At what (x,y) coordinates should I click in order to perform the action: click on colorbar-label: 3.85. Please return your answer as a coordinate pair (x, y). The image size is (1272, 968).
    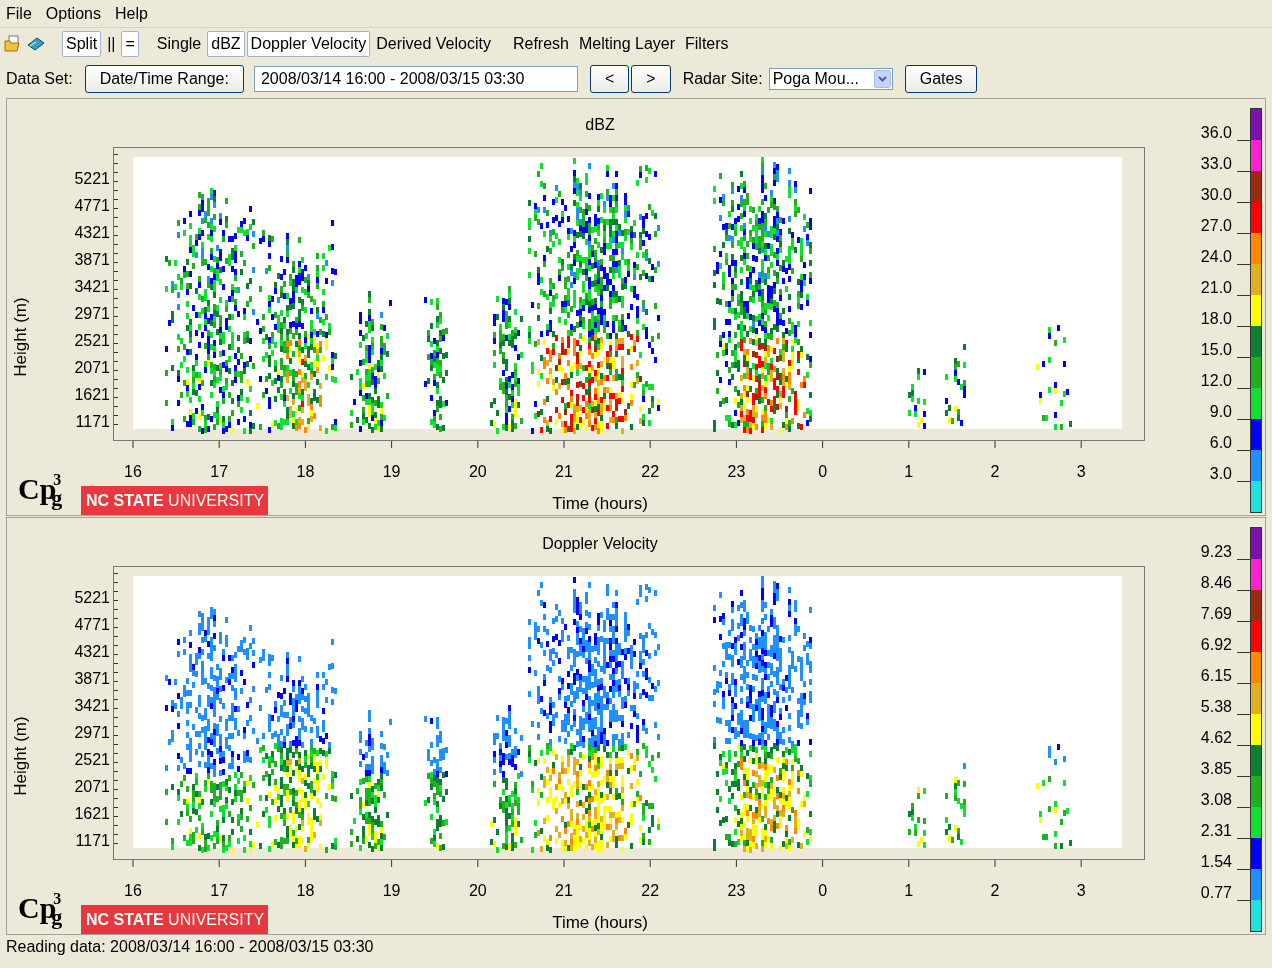
    Looking at the image, I should click on (1216, 768).